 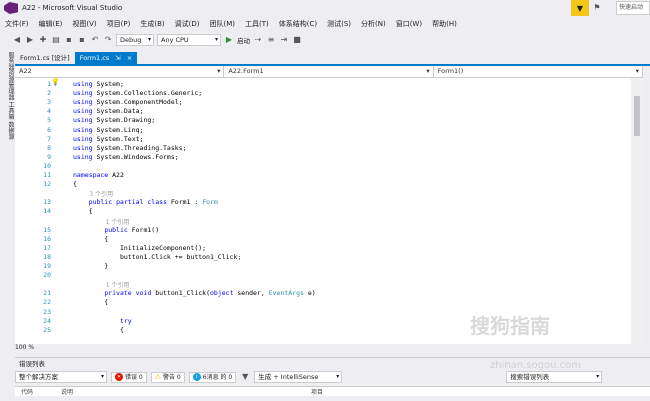 I want to click on pin-icon: ⇲, so click(x=117, y=58).